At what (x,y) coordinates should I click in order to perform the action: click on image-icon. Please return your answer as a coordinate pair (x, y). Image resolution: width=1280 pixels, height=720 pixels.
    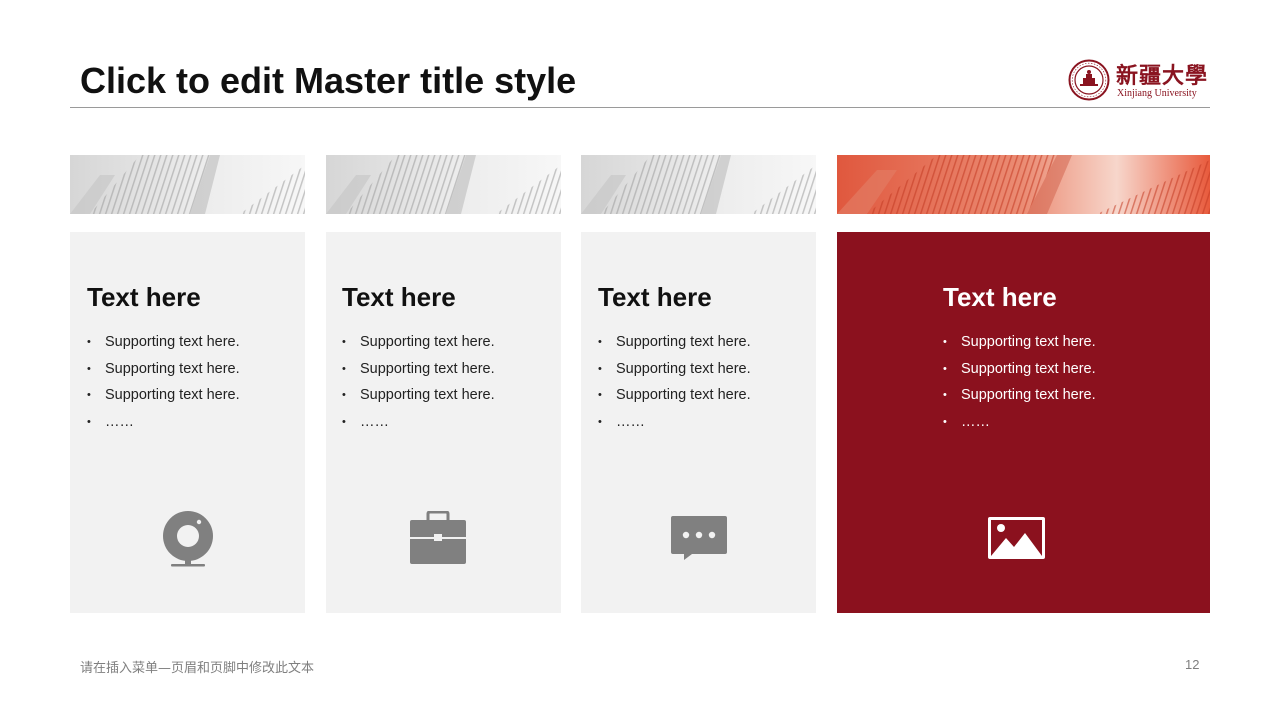
    Looking at the image, I should click on (1016, 538).